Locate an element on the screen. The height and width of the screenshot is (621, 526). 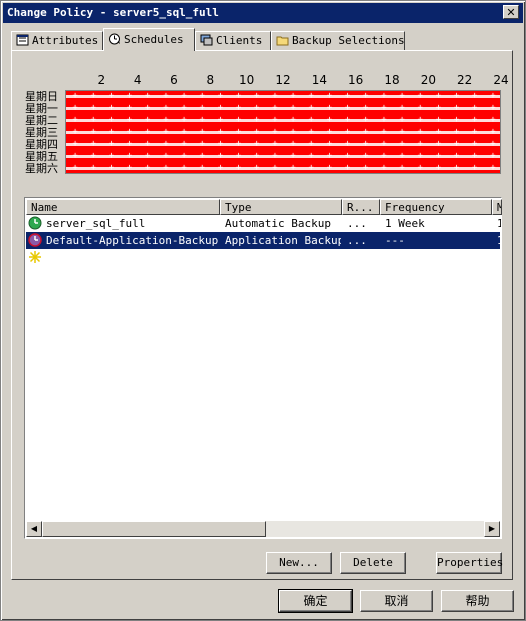
tab-clients: Clients is located at coordinates (233, 40).